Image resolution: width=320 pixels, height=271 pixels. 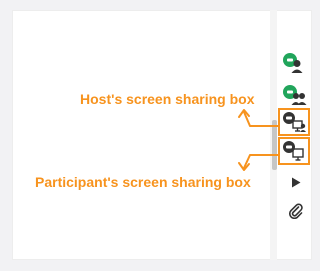 What do you see at coordinates (261, 119) in the screenshot?
I see `host-arrow` at bounding box center [261, 119].